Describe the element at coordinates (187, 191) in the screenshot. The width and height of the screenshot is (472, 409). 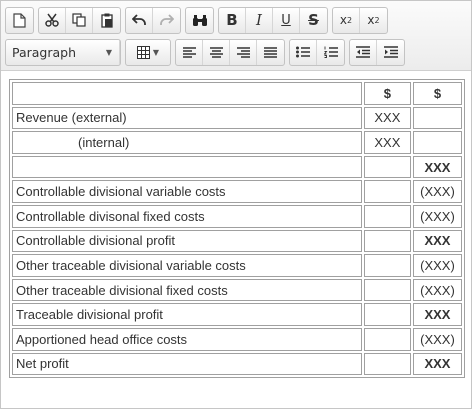
I see `row-label: Controllable divisional variable costs` at that location.